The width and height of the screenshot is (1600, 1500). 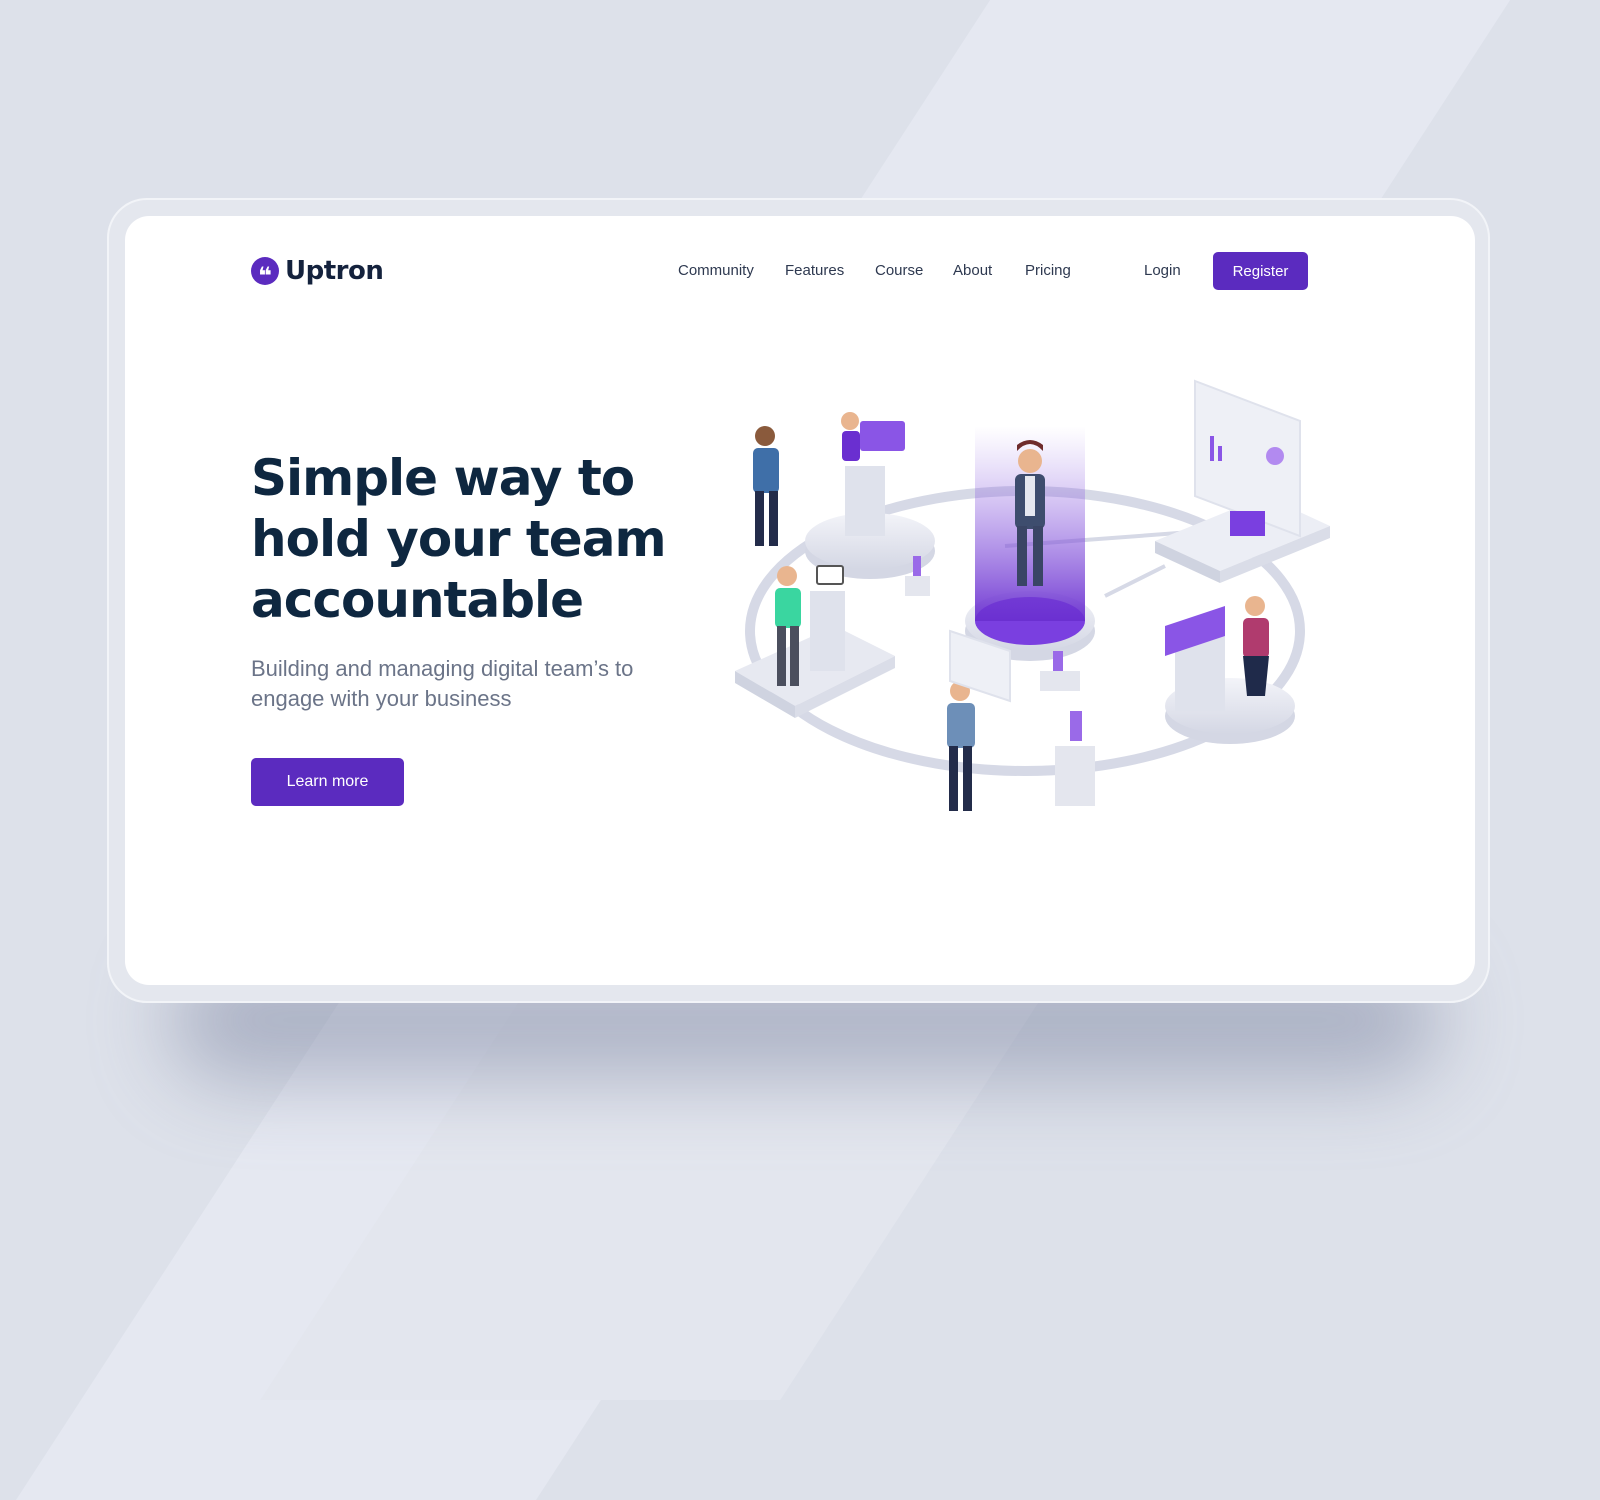 What do you see at coordinates (1162, 270) in the screenshot?
I see `login-link: Login` at bounding box center [1162, 270].